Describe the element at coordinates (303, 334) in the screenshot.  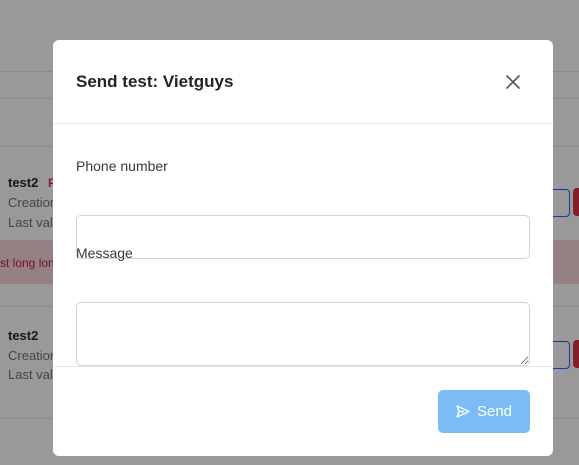
I see `message-textarea` at that location.